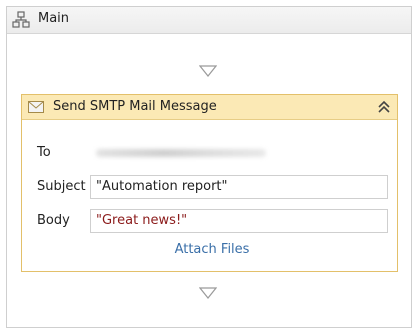  What do you see at coordinates (36, 107) in the screenshot?
I see `envelope-icon` at bounding box center [36, 107].